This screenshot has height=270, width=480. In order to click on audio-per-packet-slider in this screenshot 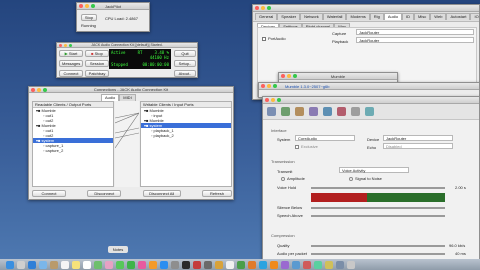, I will do `click(378, 254)`.